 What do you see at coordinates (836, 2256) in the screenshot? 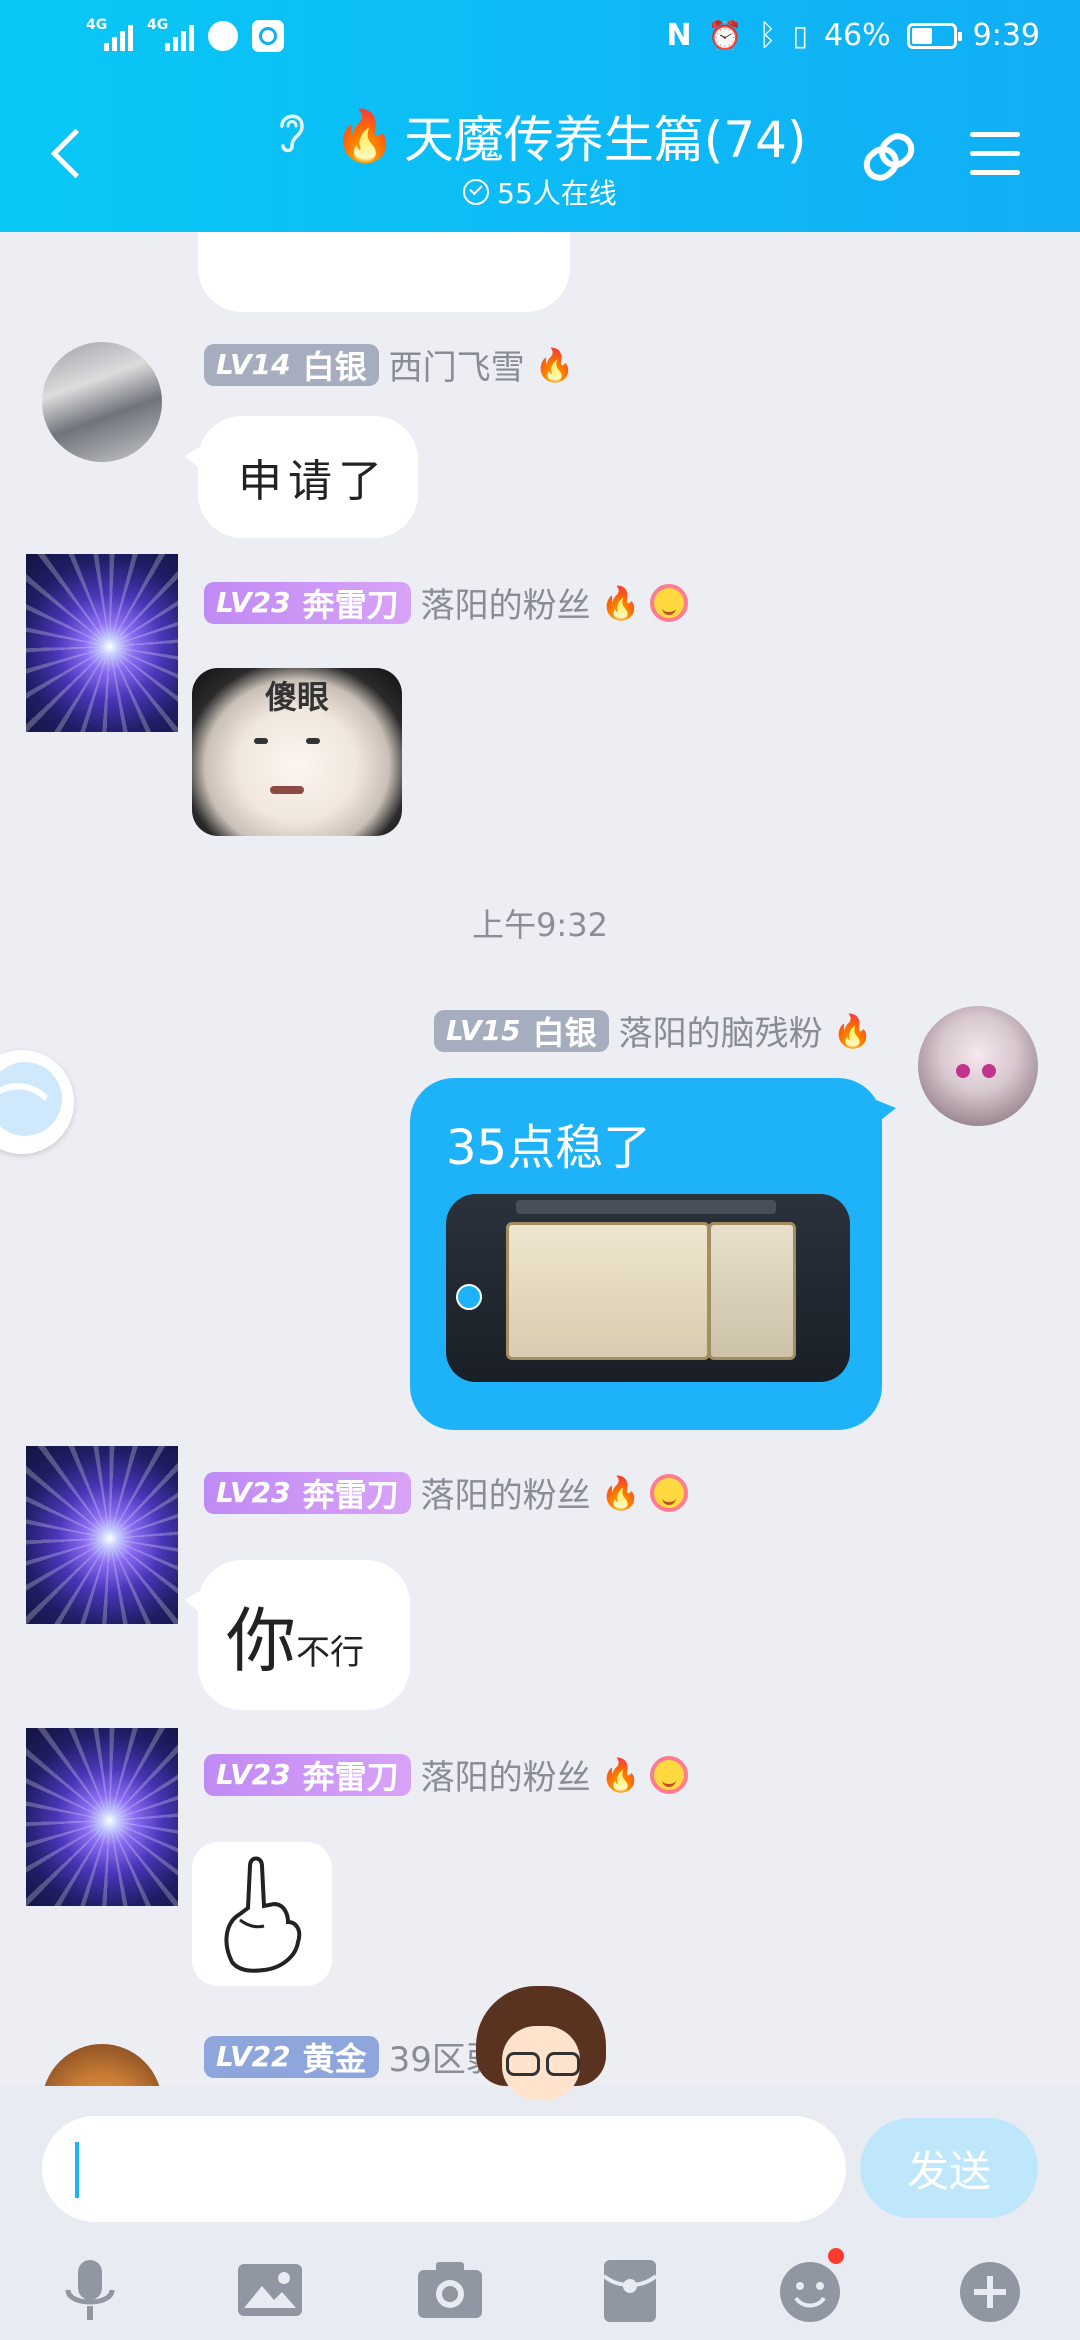
I see `notification-dot` at bounding box center [836, 2256].